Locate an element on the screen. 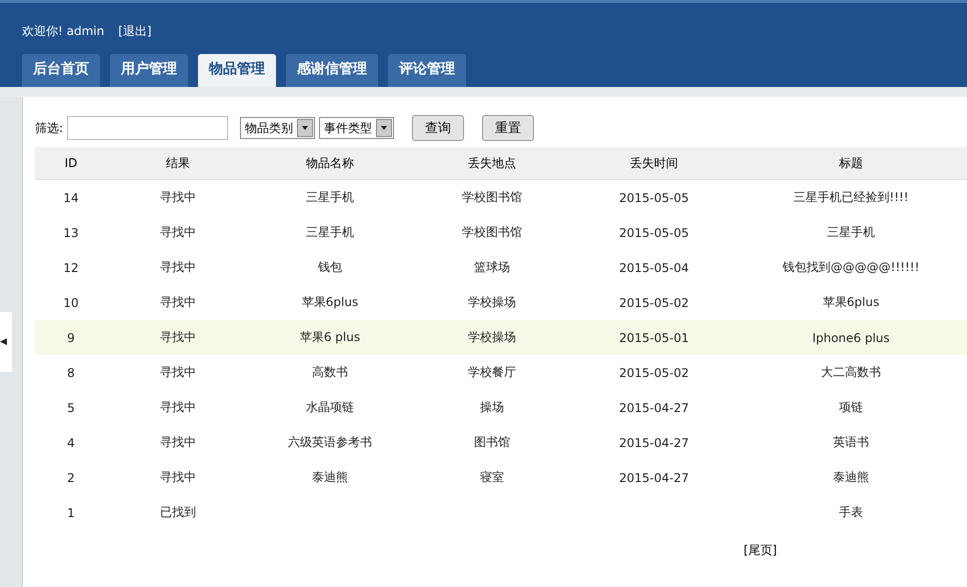  column-header: 标题 is located at coordinates (851, 163).